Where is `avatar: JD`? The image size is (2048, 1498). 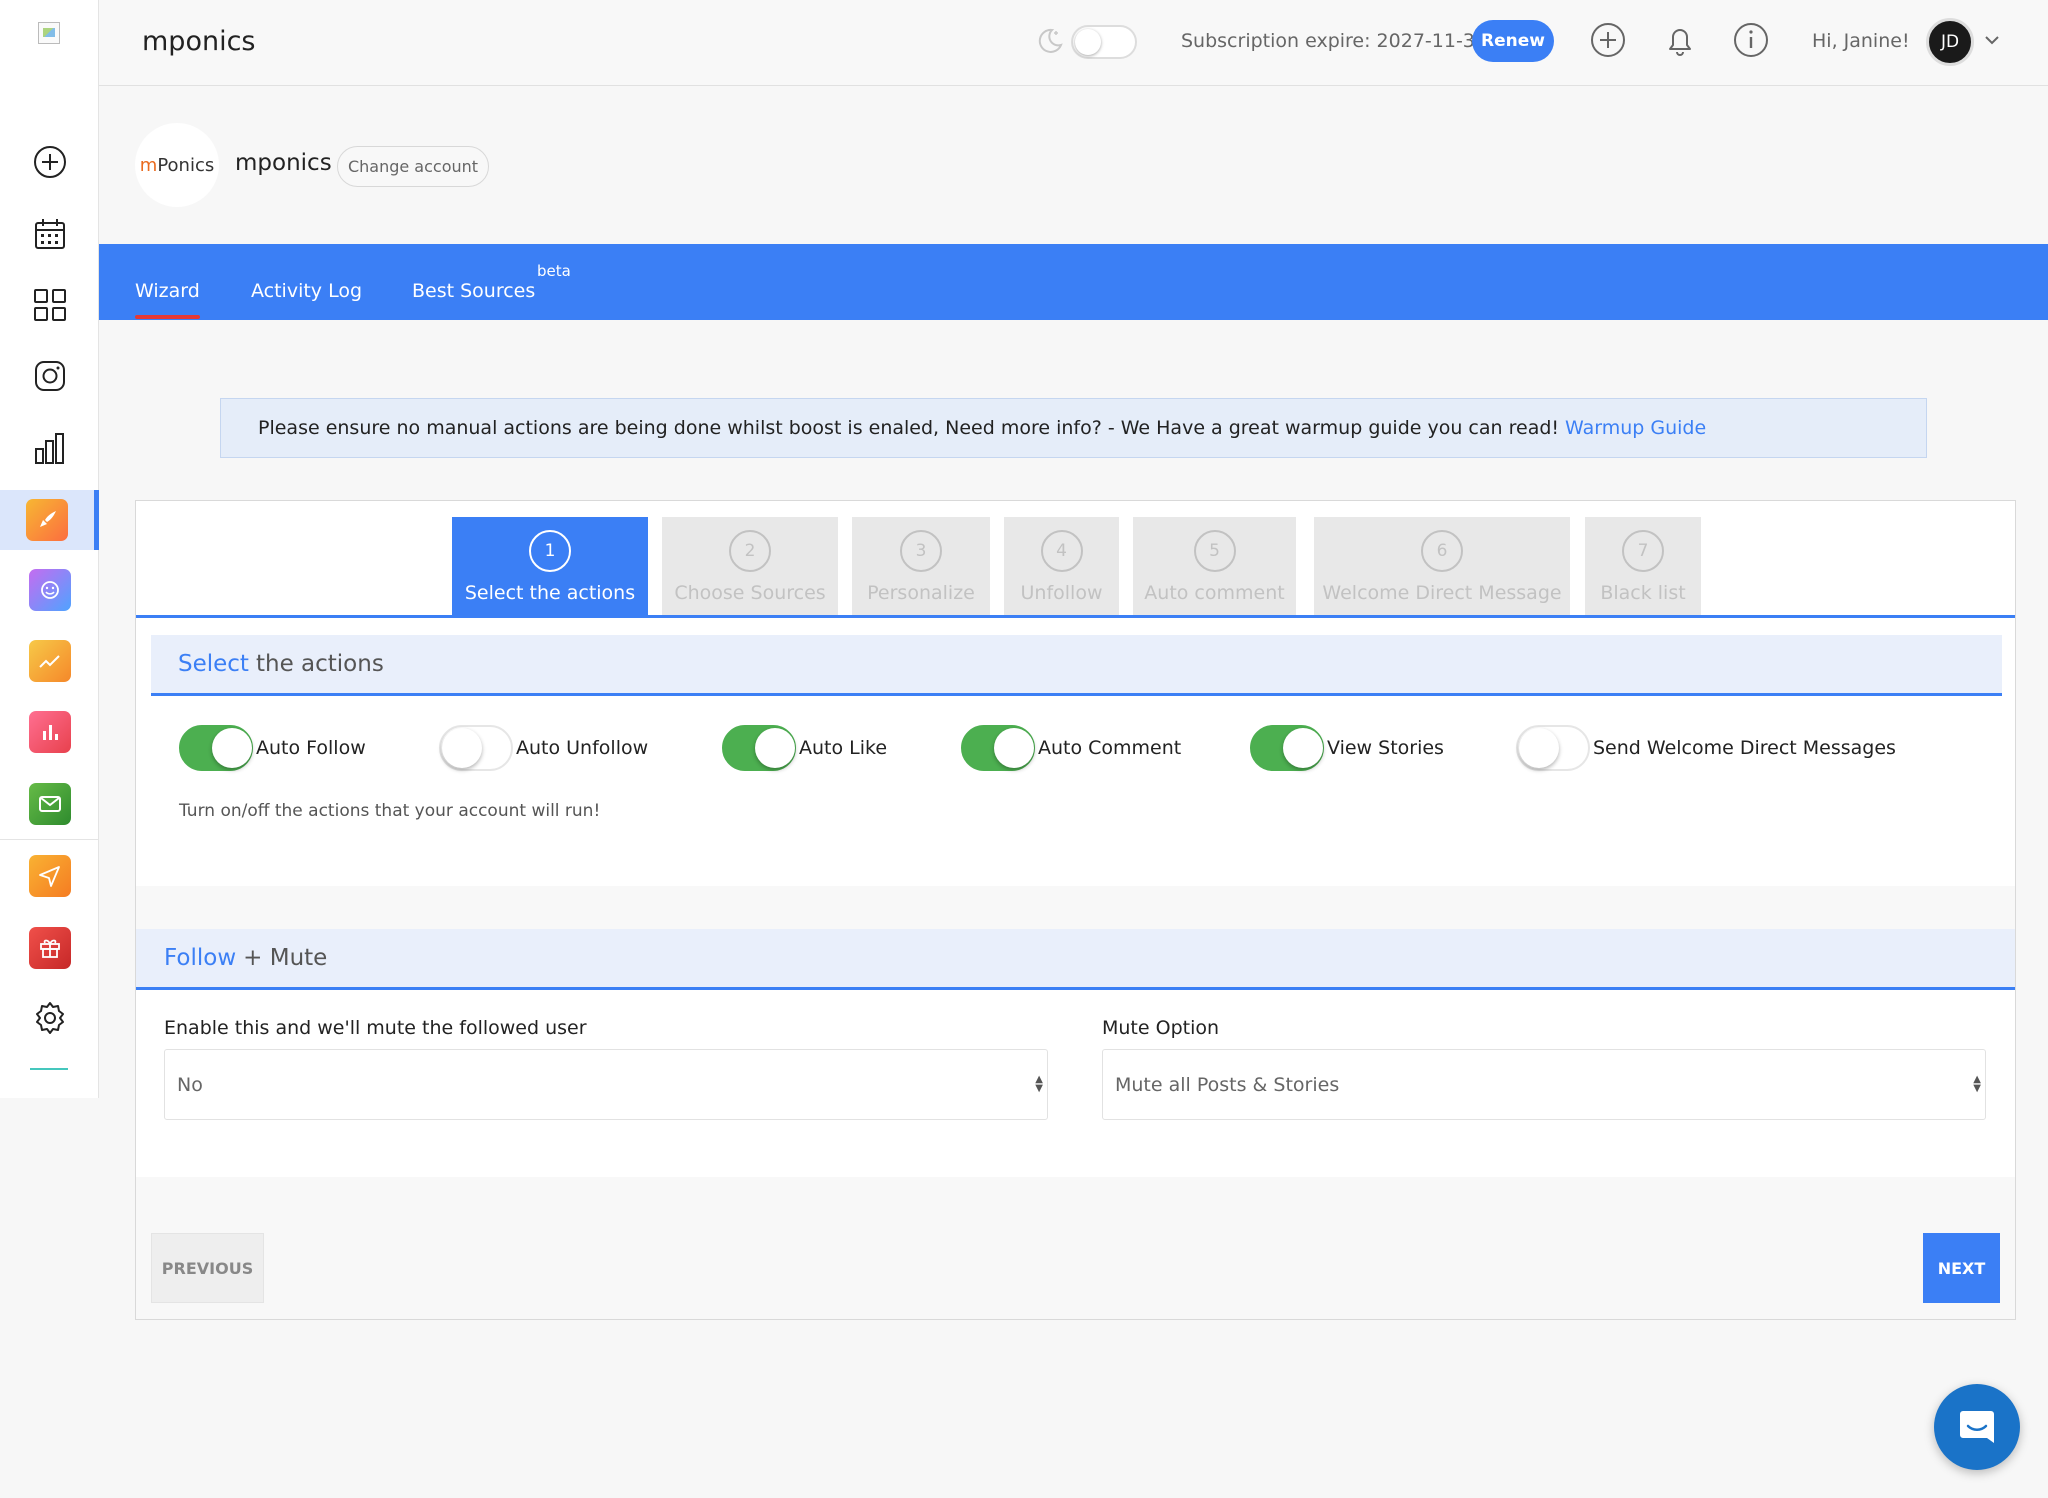 avatar: JD is located at coordinates (1950, 42).